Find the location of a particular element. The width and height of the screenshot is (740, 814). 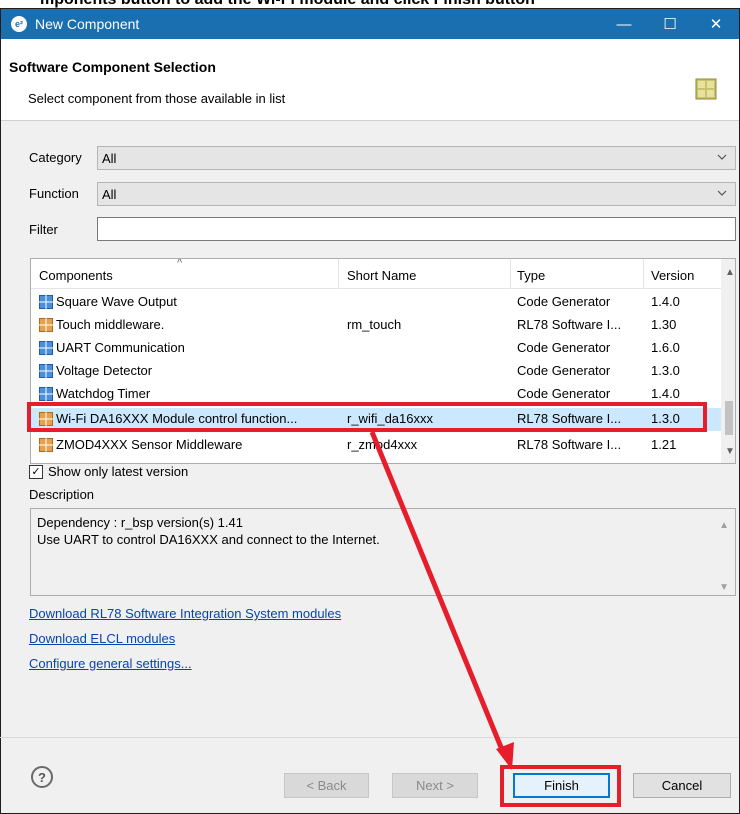

category-value: All is located at coordinates (109, 158).